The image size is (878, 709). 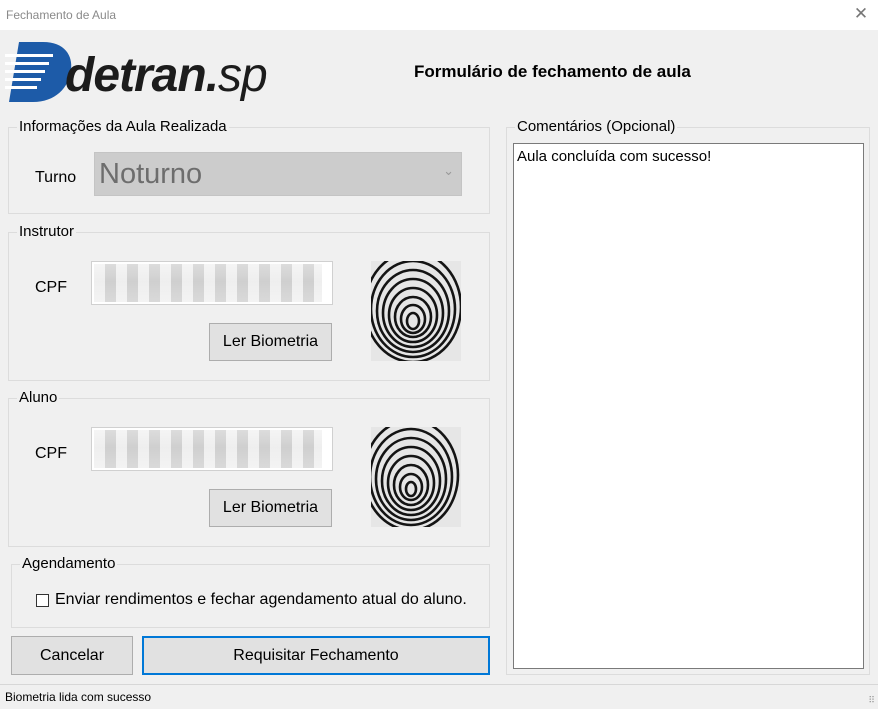 I want to click on chevron-down-icon: ⌄, so click(x=448, y=170).